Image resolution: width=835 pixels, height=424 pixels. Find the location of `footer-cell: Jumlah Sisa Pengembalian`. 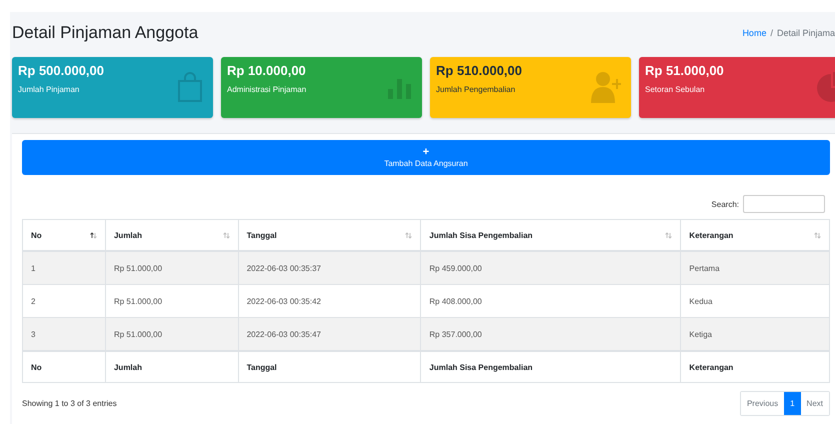

footer-cell: Jumlah Sisa Pengembalian is located at coordinates (550, 366).